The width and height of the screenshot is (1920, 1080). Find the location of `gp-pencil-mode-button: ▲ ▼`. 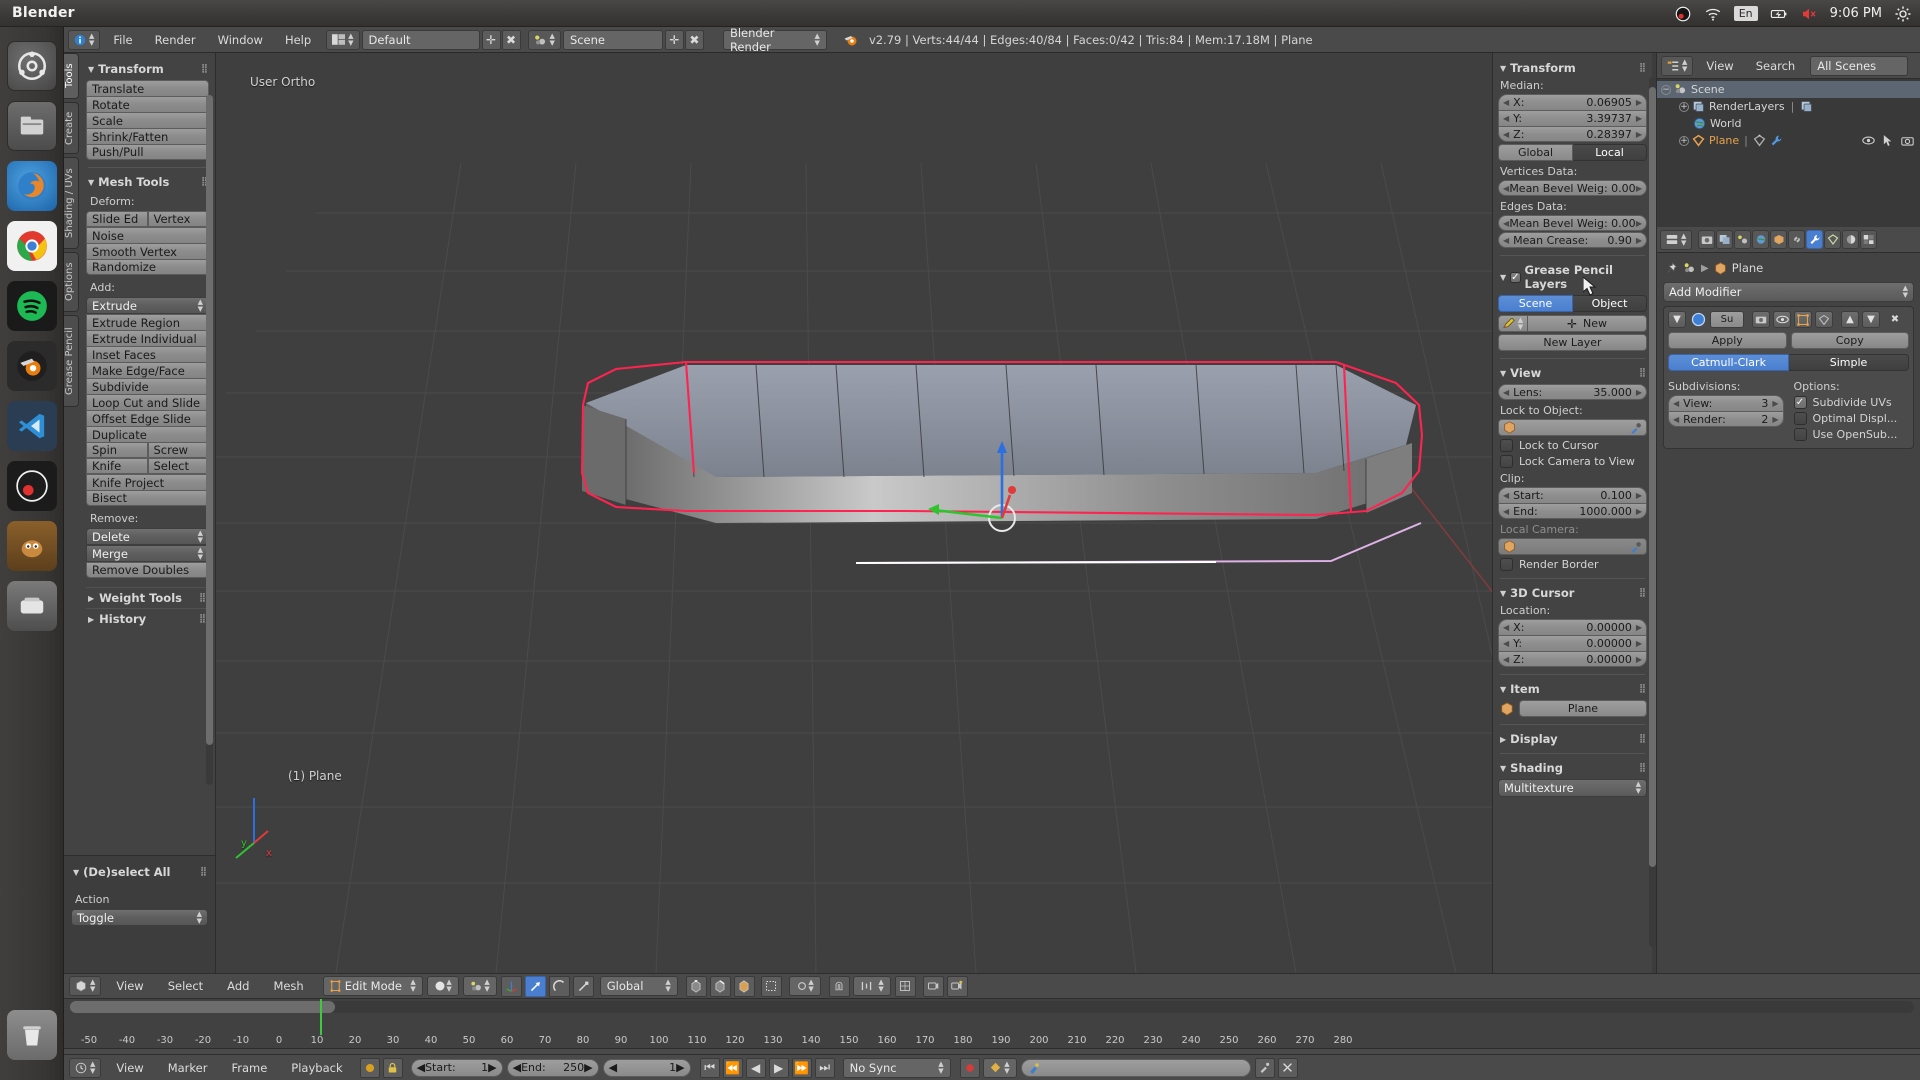

gp-pencil-mode-button: ▲ ▼ is located at coordinates (1513, 323).